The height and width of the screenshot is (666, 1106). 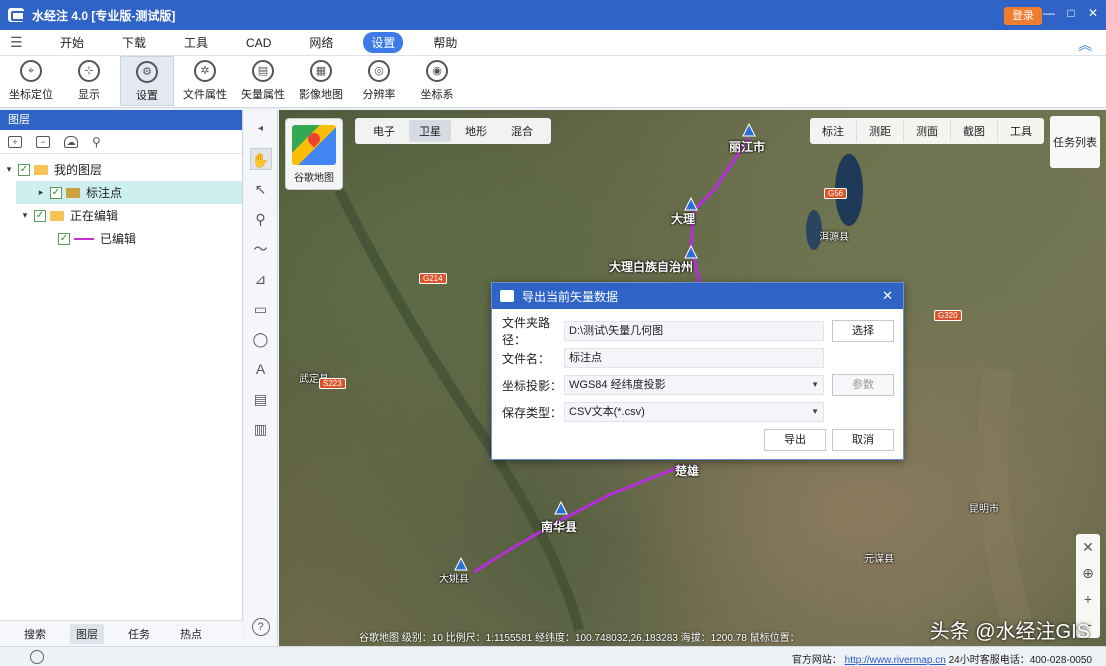 I want to click on tool-image-map: ▦ 影像地图, so click(x=321, y=81).